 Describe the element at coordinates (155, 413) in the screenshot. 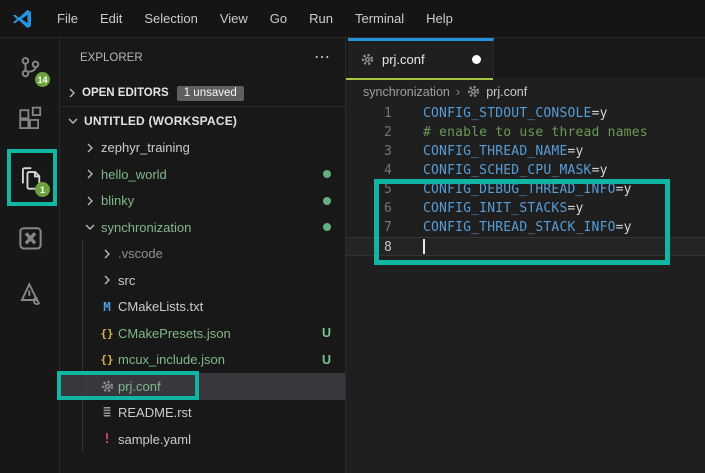

I see `item-label: README.rst` at that location.